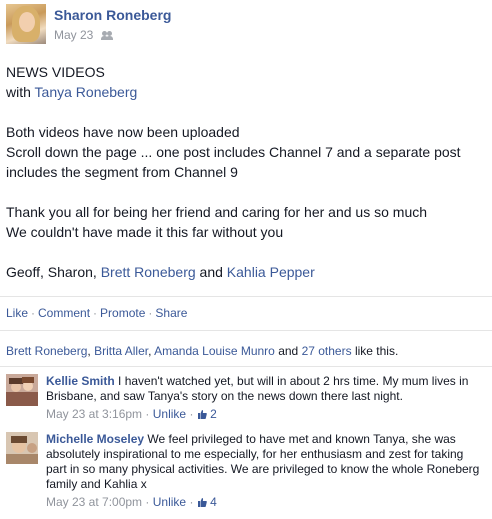 The image size is (492, 519). Describe the element at coordinates (214, 351) in the screenshot. I see `liker-link: Amanda Louise Munro` at that location.